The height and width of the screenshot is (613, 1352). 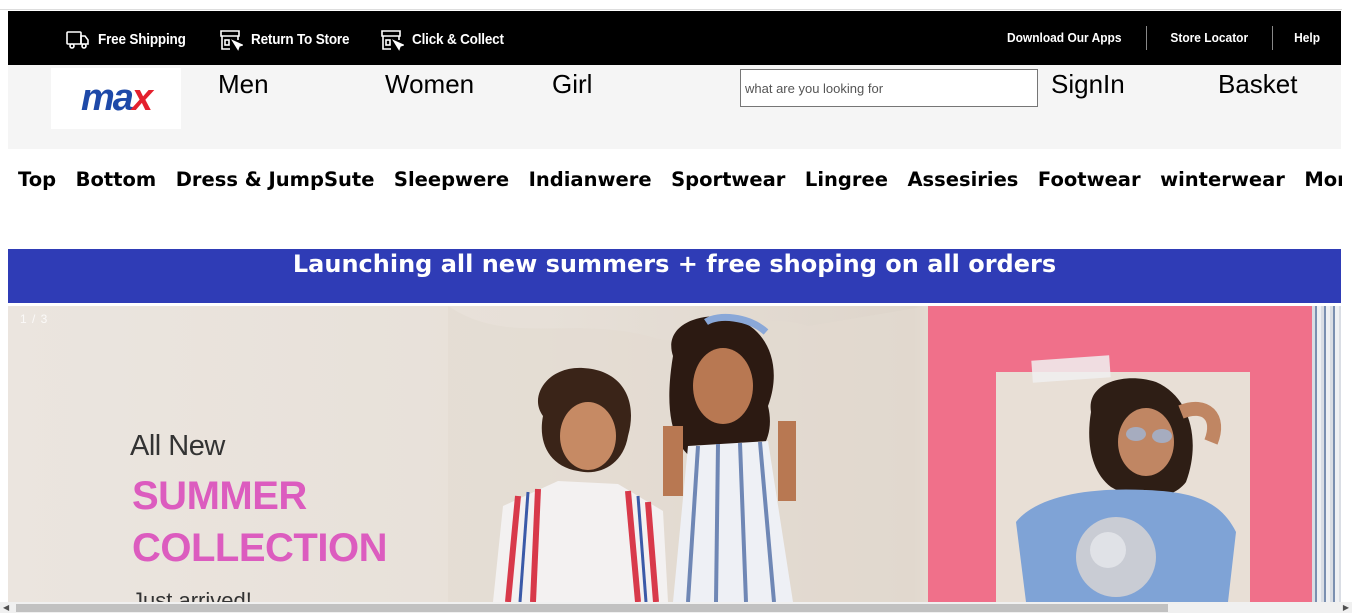 What do you see at coordinates (1209, 38) in the screenshot?
I see `store-locator-link: Store Locator` at bounding box center [1209, 38].